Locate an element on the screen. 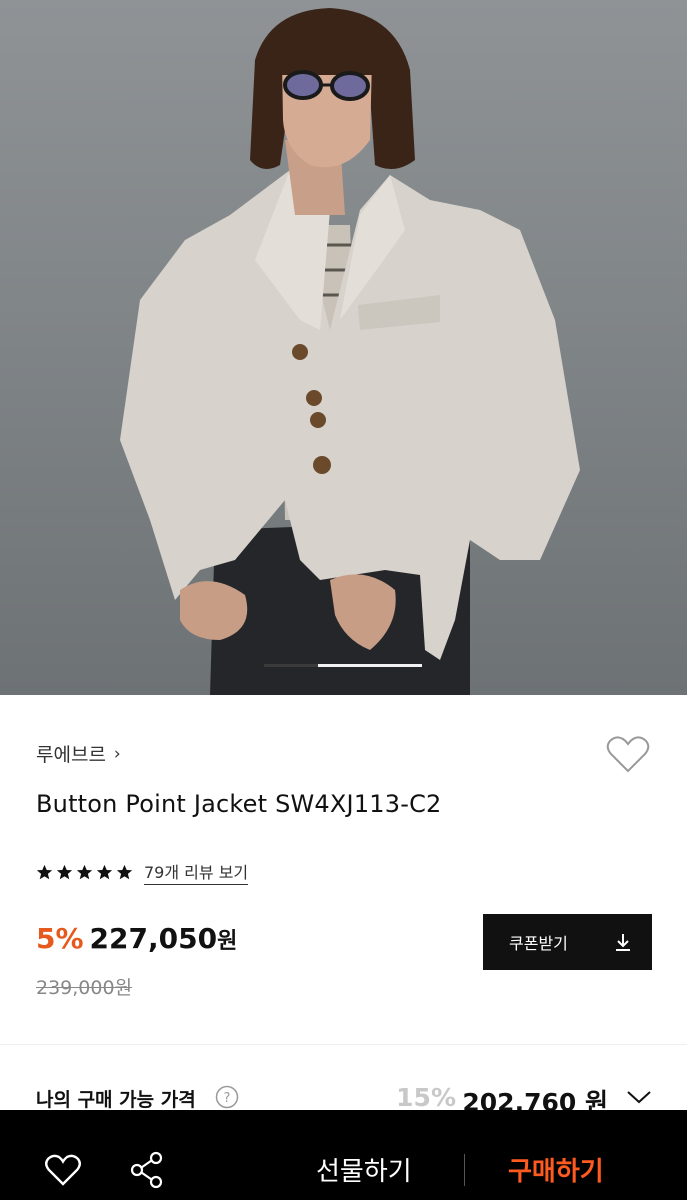  pager-segment is located at coordinates (291, 665).